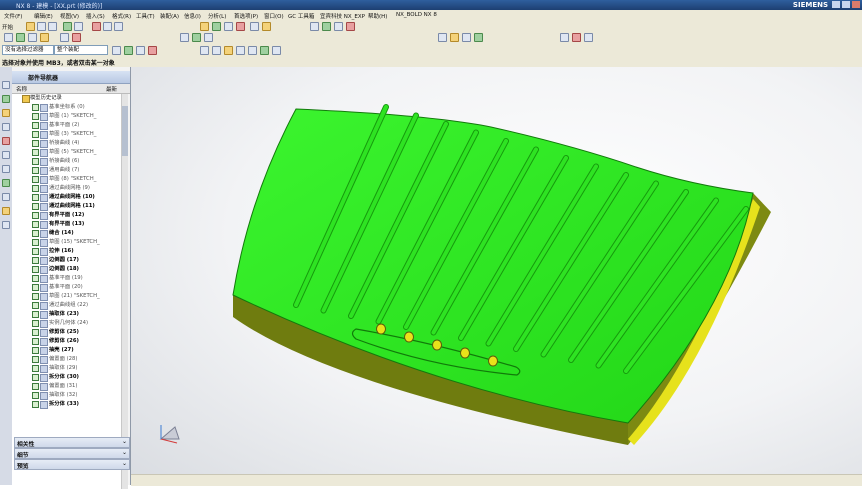 This screenshot has width=862, height=489. Describe the element at coordinates (846, 4) in the screenshot. I see `maximize-button` at that location.